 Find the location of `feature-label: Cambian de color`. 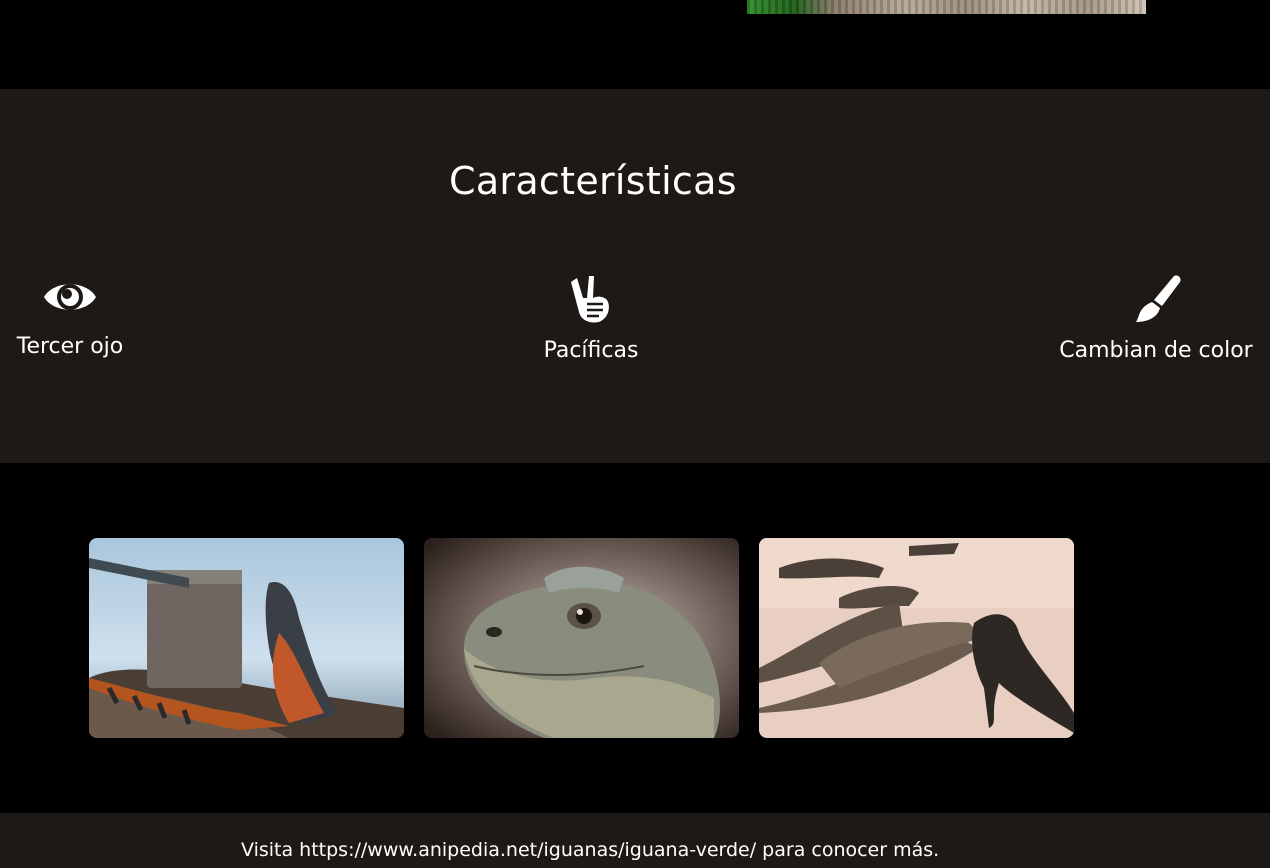

feature-label: Cambian de color is located at coordinates (1156, 350).